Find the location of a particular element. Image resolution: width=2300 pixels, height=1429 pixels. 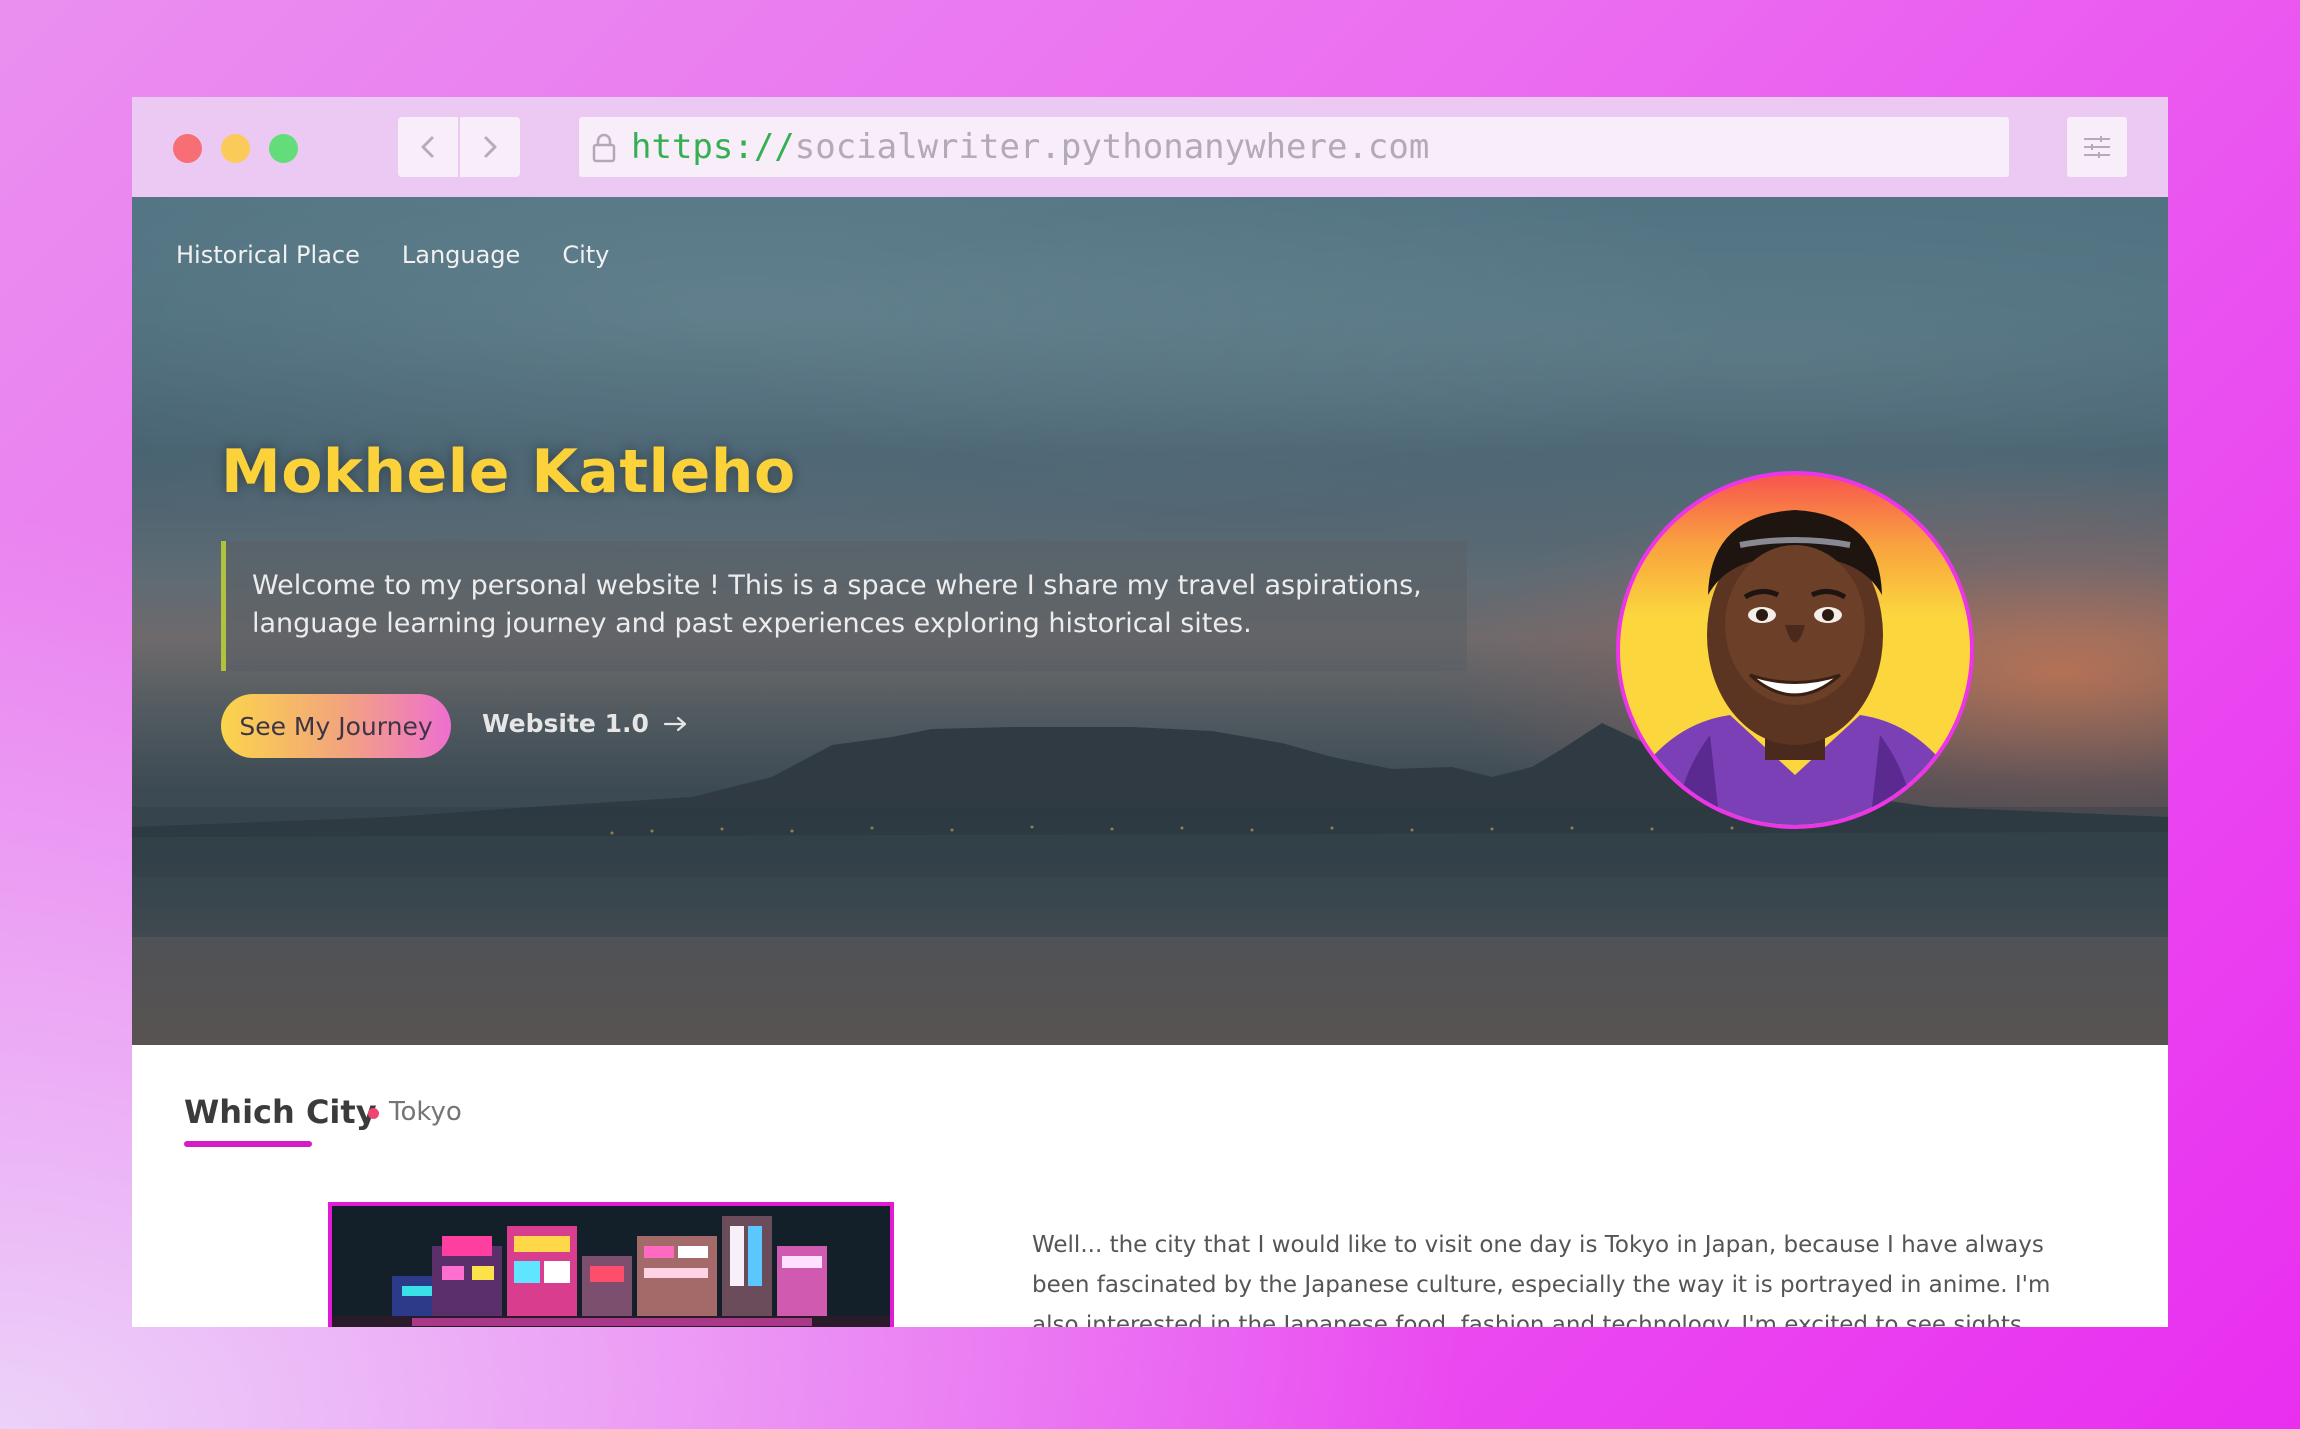

browser-toolbar: https://socialwriter.pythonanywhere.com is located at coordinates (1150, 147).